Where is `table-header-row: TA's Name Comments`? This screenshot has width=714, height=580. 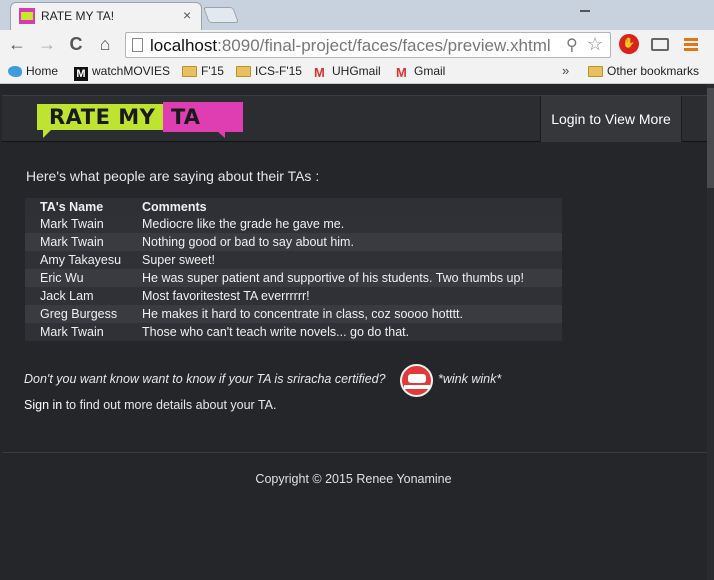 table-header-row: TA's Name Comments is located at coordinates (293, 206).